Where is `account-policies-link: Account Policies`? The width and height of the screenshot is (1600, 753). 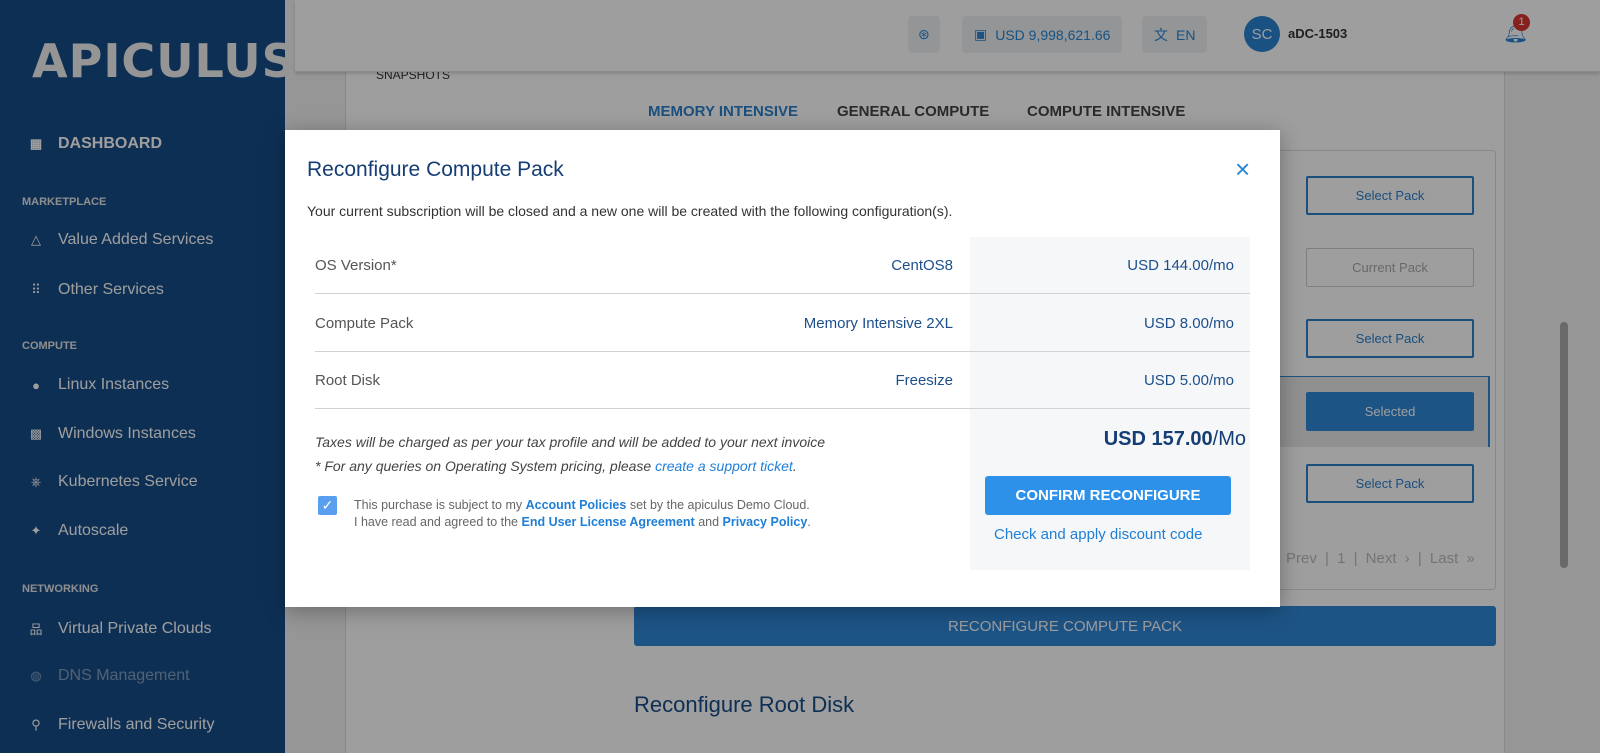 account-policies-link: Account Policies is located at coordinates (576, 505).